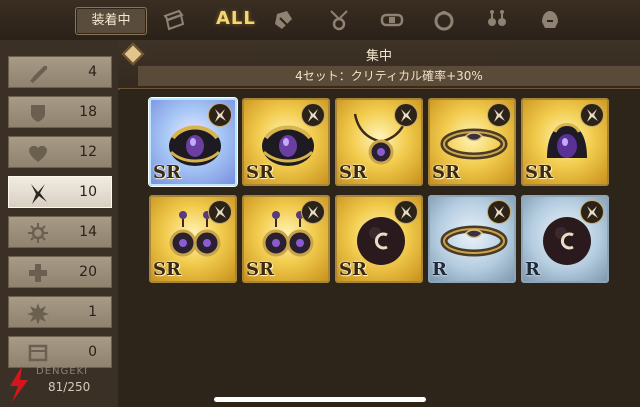  I want to click on ticket-icon, so click(174, 20).